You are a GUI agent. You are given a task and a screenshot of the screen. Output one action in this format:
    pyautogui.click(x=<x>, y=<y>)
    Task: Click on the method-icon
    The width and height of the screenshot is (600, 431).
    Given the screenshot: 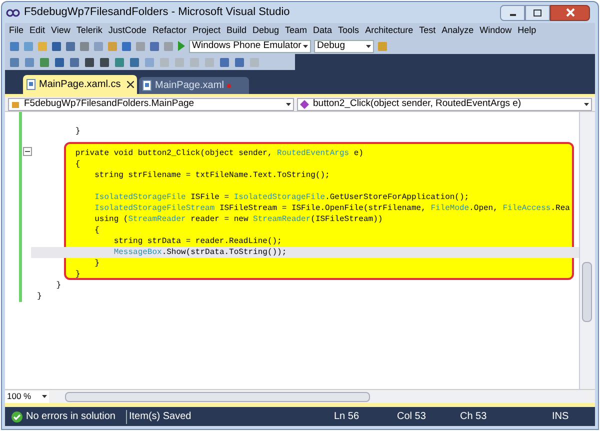 What is the action you would take?
    pyautogui.click(x=304, y=104)
    